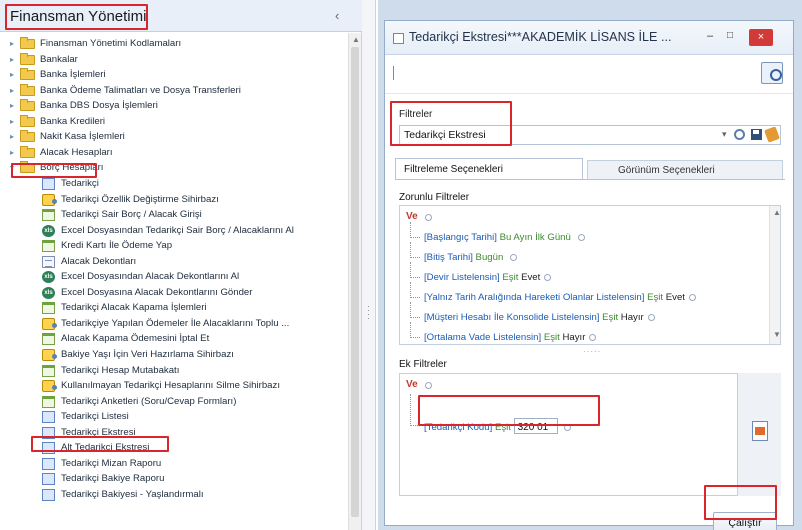  I want to click on filter-field: [Devir Listelensin], so click(462, 277).